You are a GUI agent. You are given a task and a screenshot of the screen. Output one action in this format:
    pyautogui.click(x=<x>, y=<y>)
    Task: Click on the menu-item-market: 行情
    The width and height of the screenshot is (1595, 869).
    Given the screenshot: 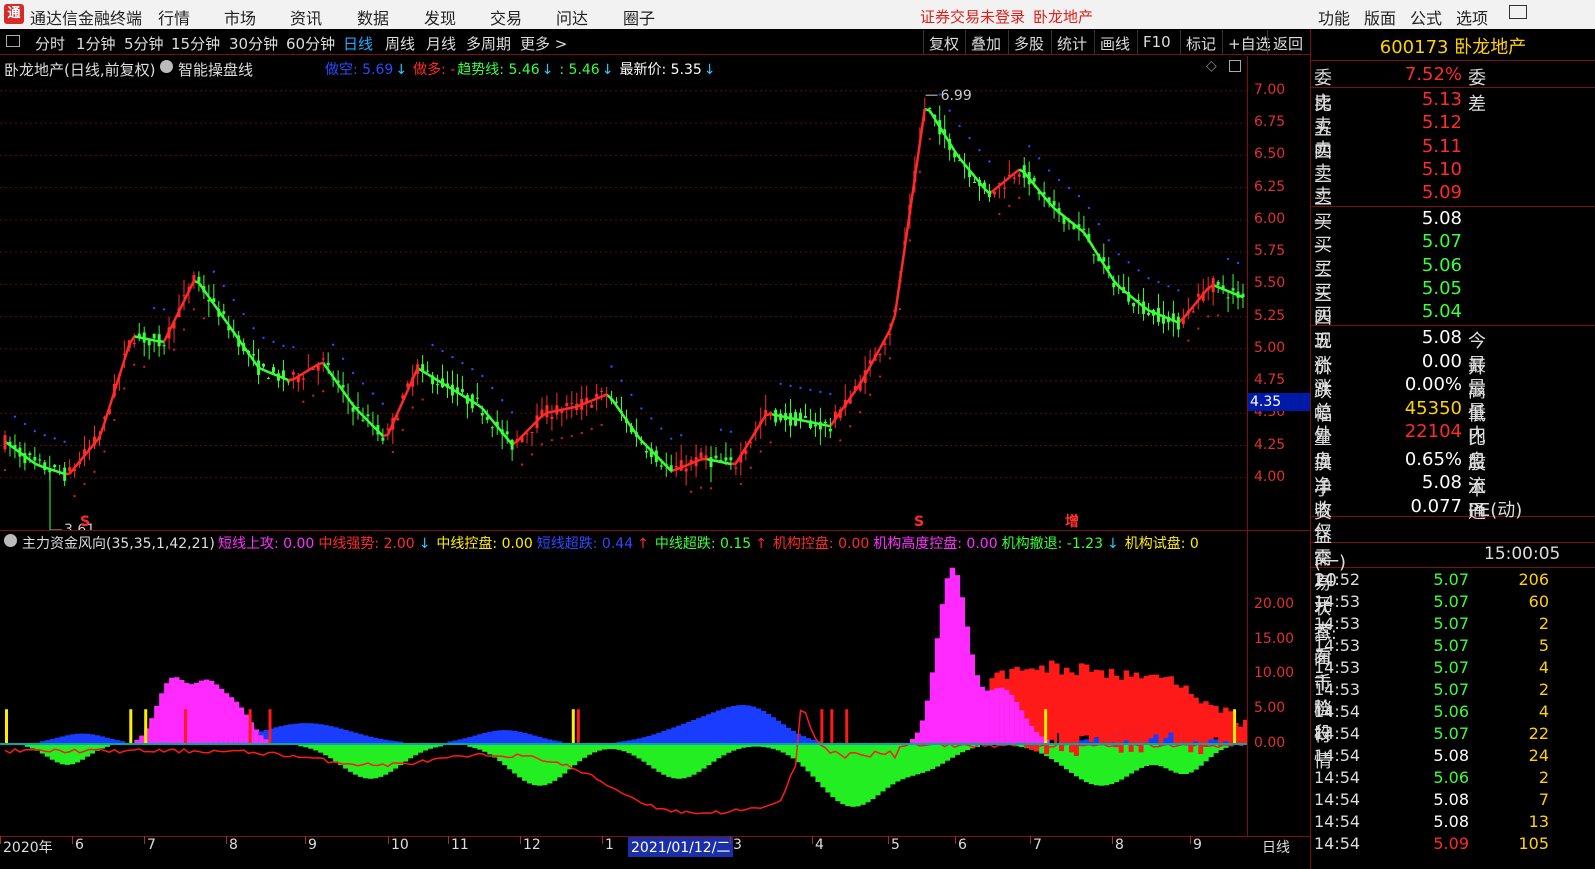 What is the action you would take?
    pyautogui.click(x=174, y=17)
    